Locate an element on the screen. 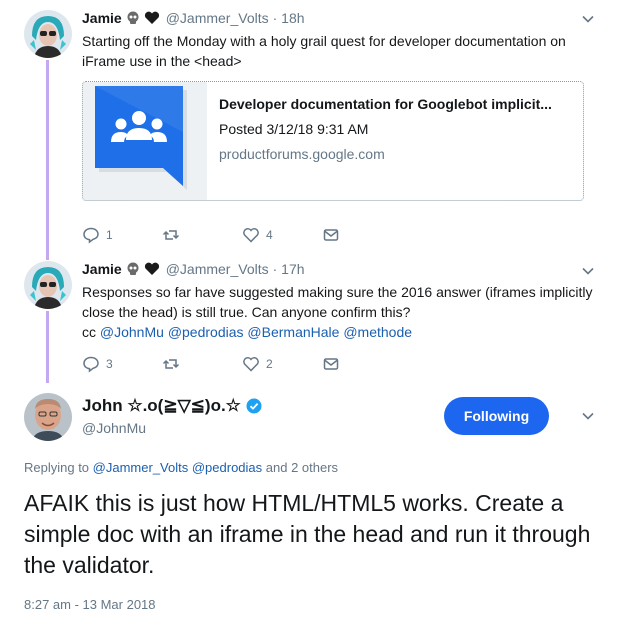 This screenshot has height=623, width=617. tweet-header: Jamie @Jammer_Volts · 18h is located at coordinates (337, 18).